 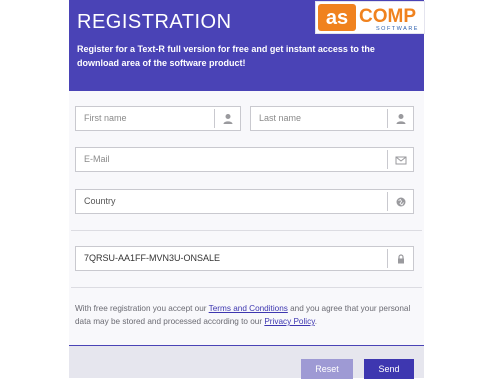 I want to click on privacy-policy-link: Privacy Policy, so click(x=289, y=321).